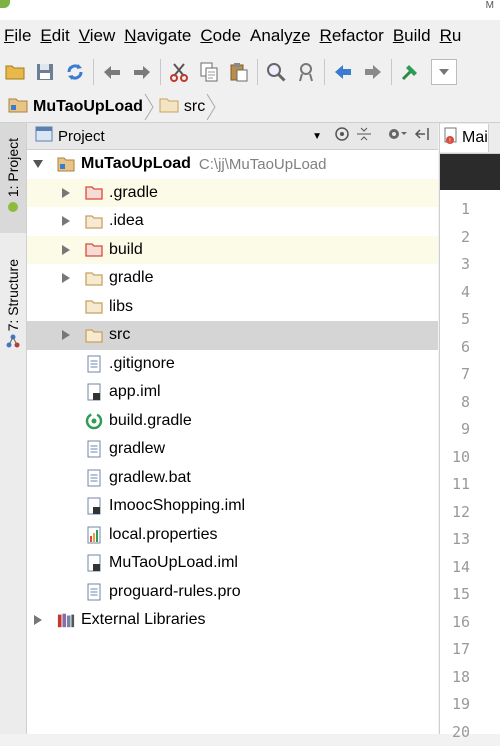 This screenshot has width=500, height=746. What do you see at coordinates (71, 107) in the screenshot?
I see `breadcrumb-project: MuTaoUpLoad` at bounding box center [71, 107].